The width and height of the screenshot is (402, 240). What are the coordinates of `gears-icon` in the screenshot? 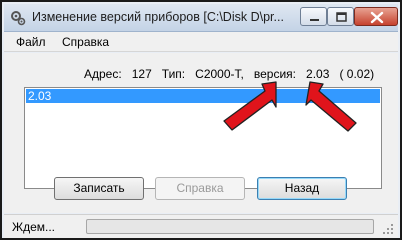 It's located at (18, 18).